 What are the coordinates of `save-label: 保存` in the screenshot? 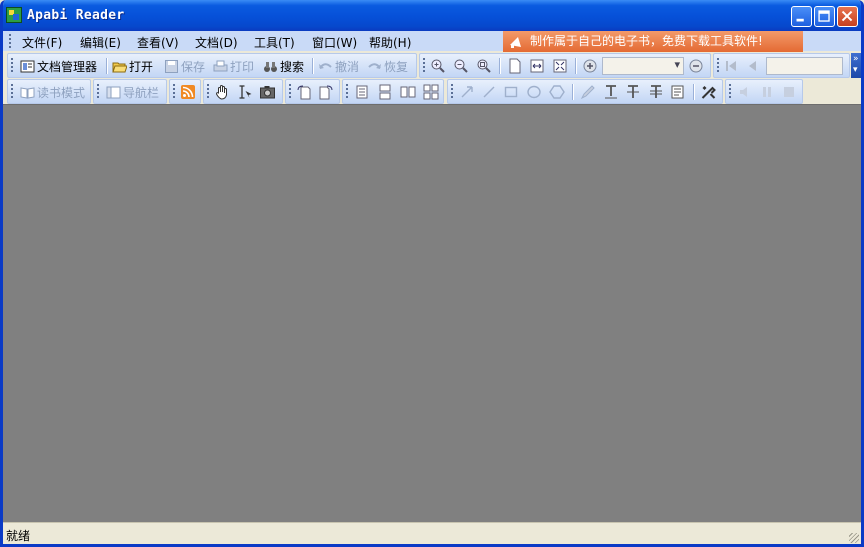 It's located at (193, 66).